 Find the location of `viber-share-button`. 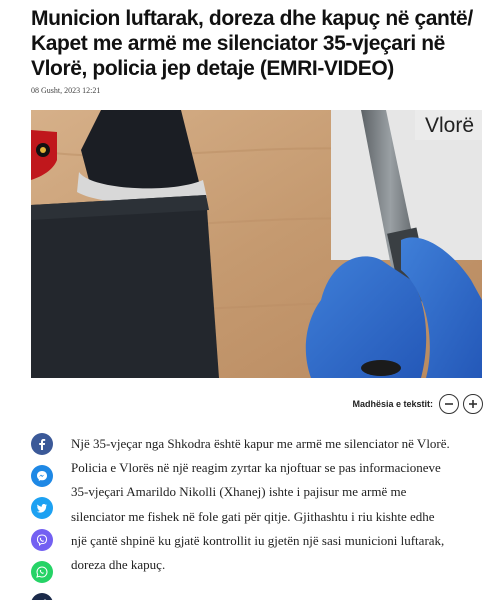

viber-share-button is located at coordinates (42, 540).